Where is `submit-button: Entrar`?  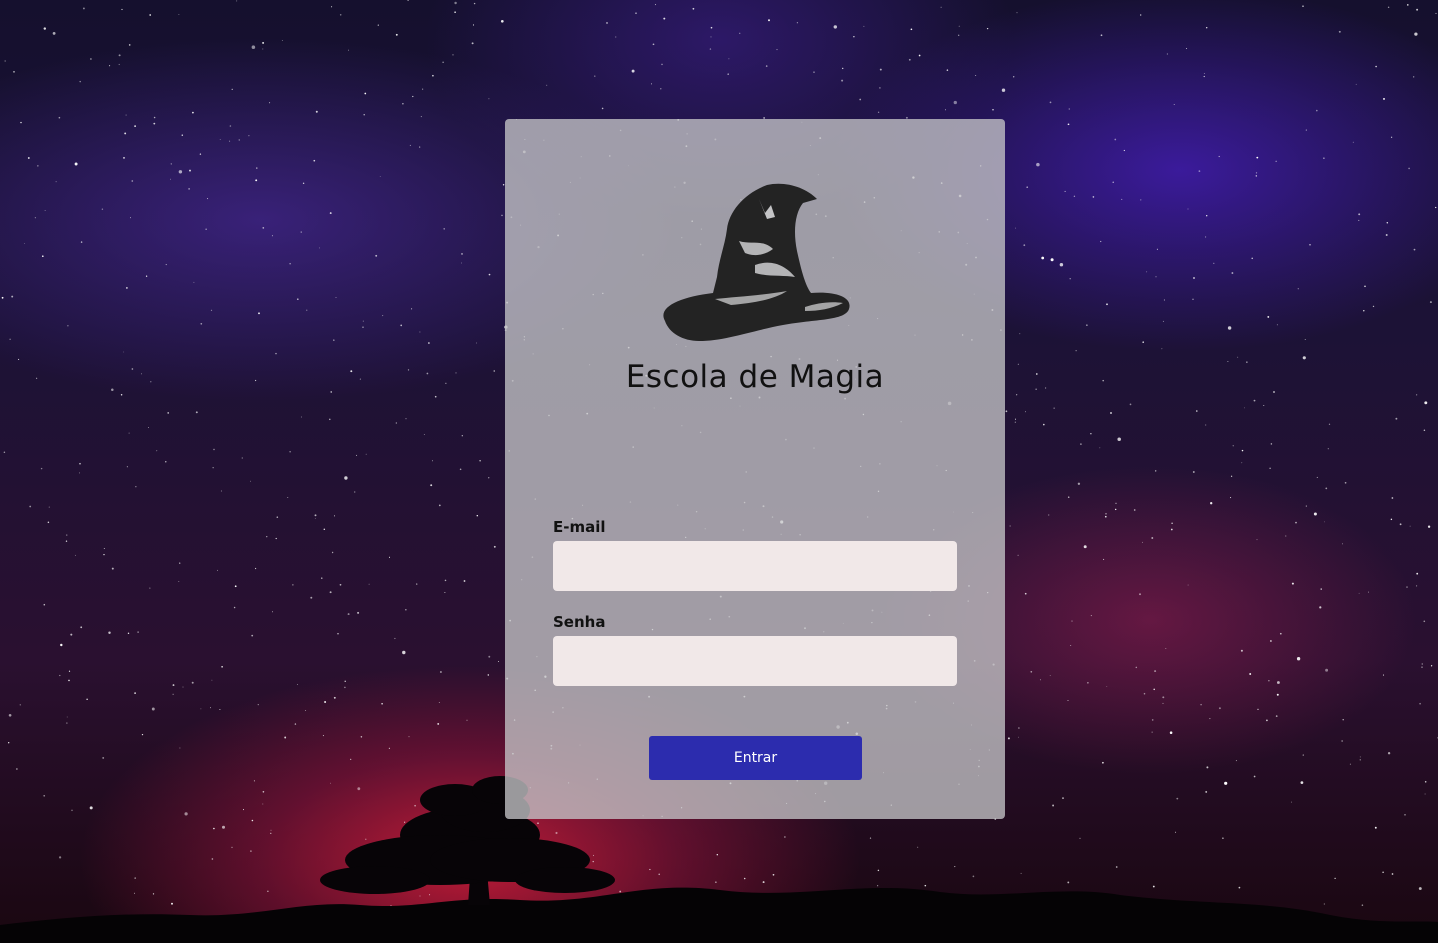
submit-button: Entrar is located at coordinates (755, 758).